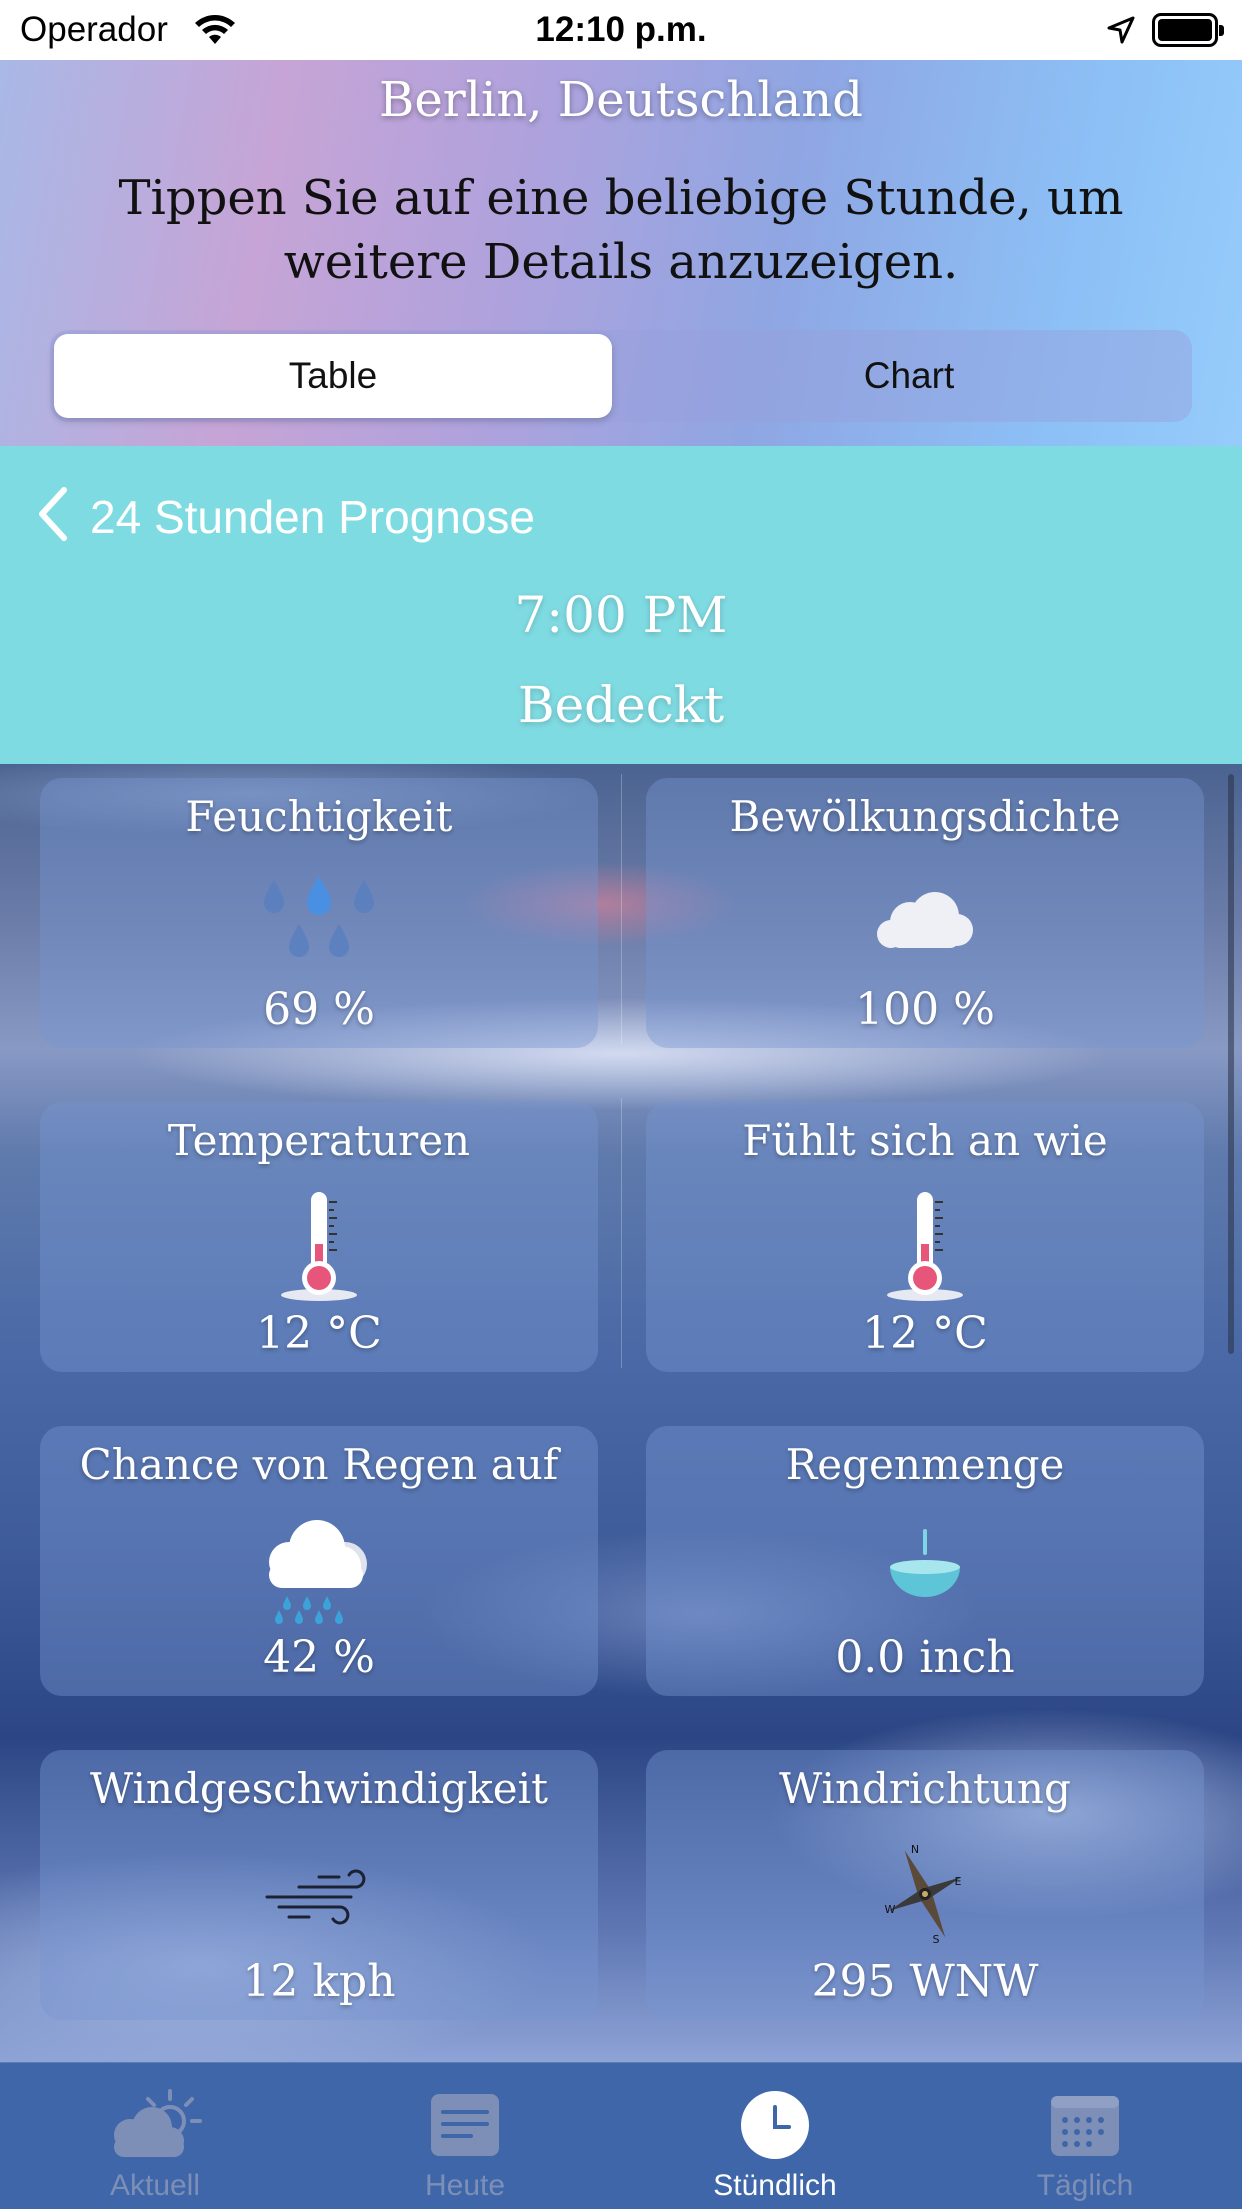 The height and width of the screenshot is (2209, 1242). Describe the element at coordinates (925, 1981) in the screenshot. I see `card-value: 295 WNW` at that location.